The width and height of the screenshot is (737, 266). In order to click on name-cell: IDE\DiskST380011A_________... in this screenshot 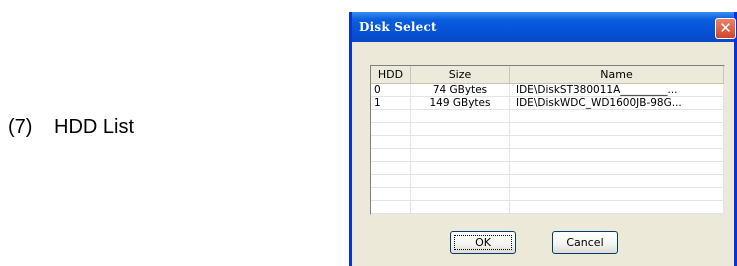, I will do `click(617, 90)`.